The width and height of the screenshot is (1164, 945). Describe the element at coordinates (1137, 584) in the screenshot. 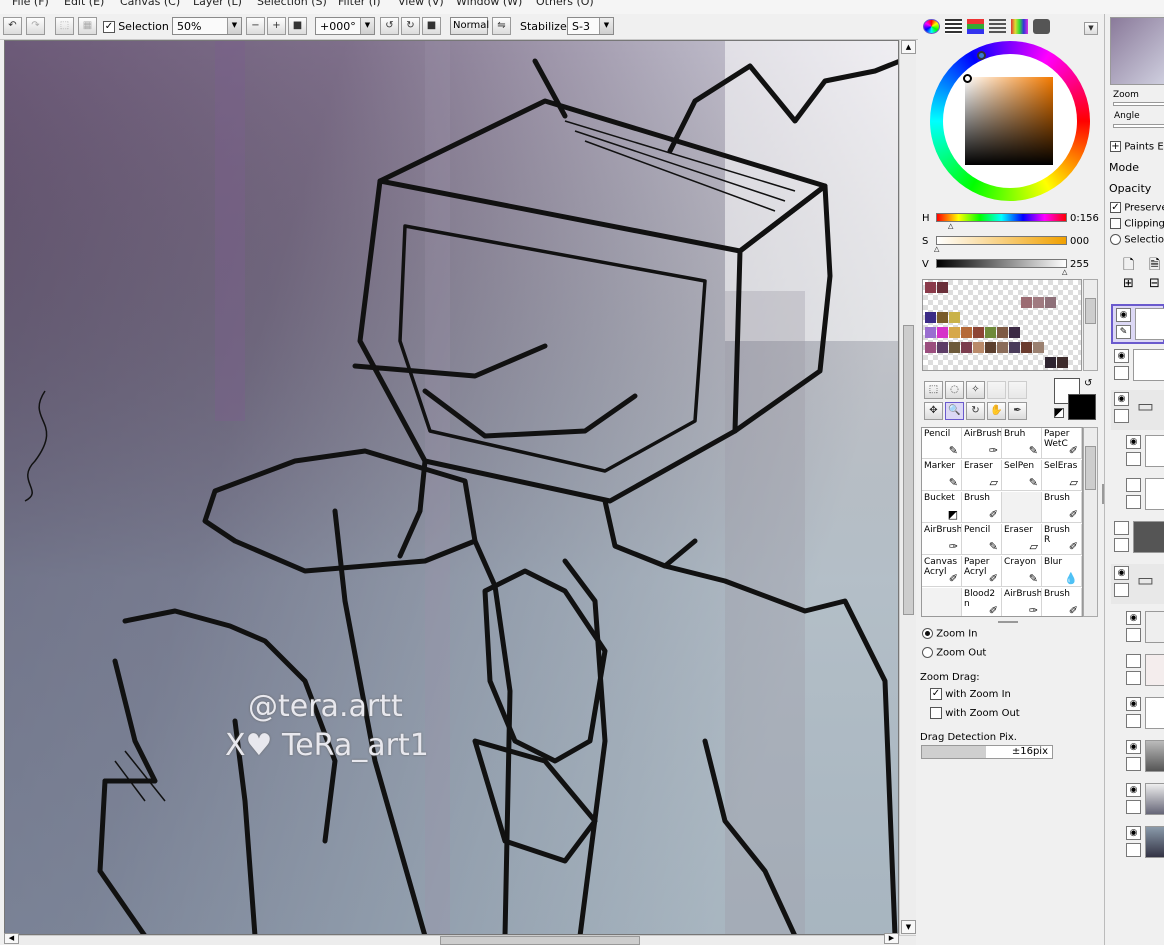

I see `layer-folder: ◉ ▭` at that location.